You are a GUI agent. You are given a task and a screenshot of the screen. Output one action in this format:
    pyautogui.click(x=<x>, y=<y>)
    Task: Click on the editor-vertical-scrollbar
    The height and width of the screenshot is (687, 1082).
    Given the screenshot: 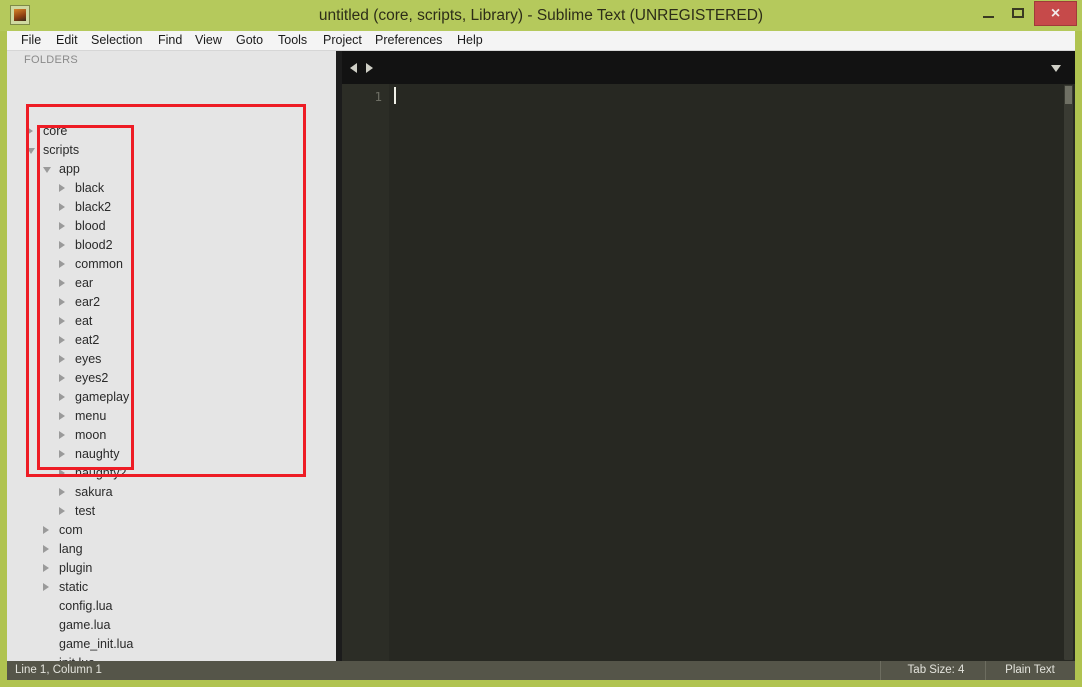 What is the action you would take?
    pyautogui.click(x=1068, y=372)
    